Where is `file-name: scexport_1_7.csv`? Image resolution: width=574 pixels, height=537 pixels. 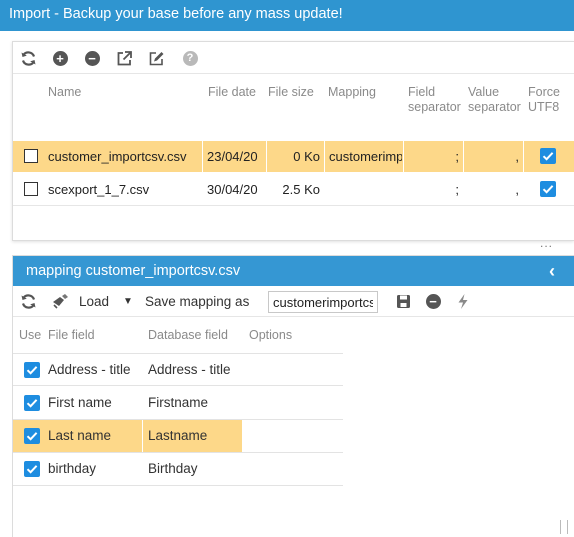
file-name: scexport_1_7.csv is located at coordinates (99, 189).